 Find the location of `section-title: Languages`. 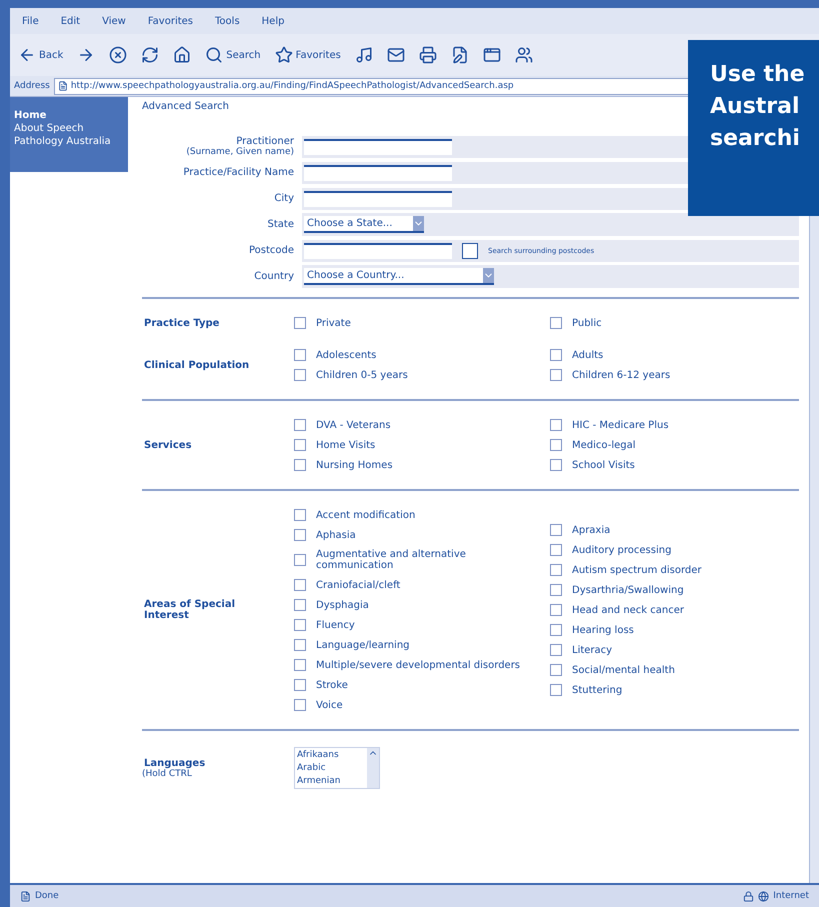

section-title: Languages is located at coordinates (174, 763).